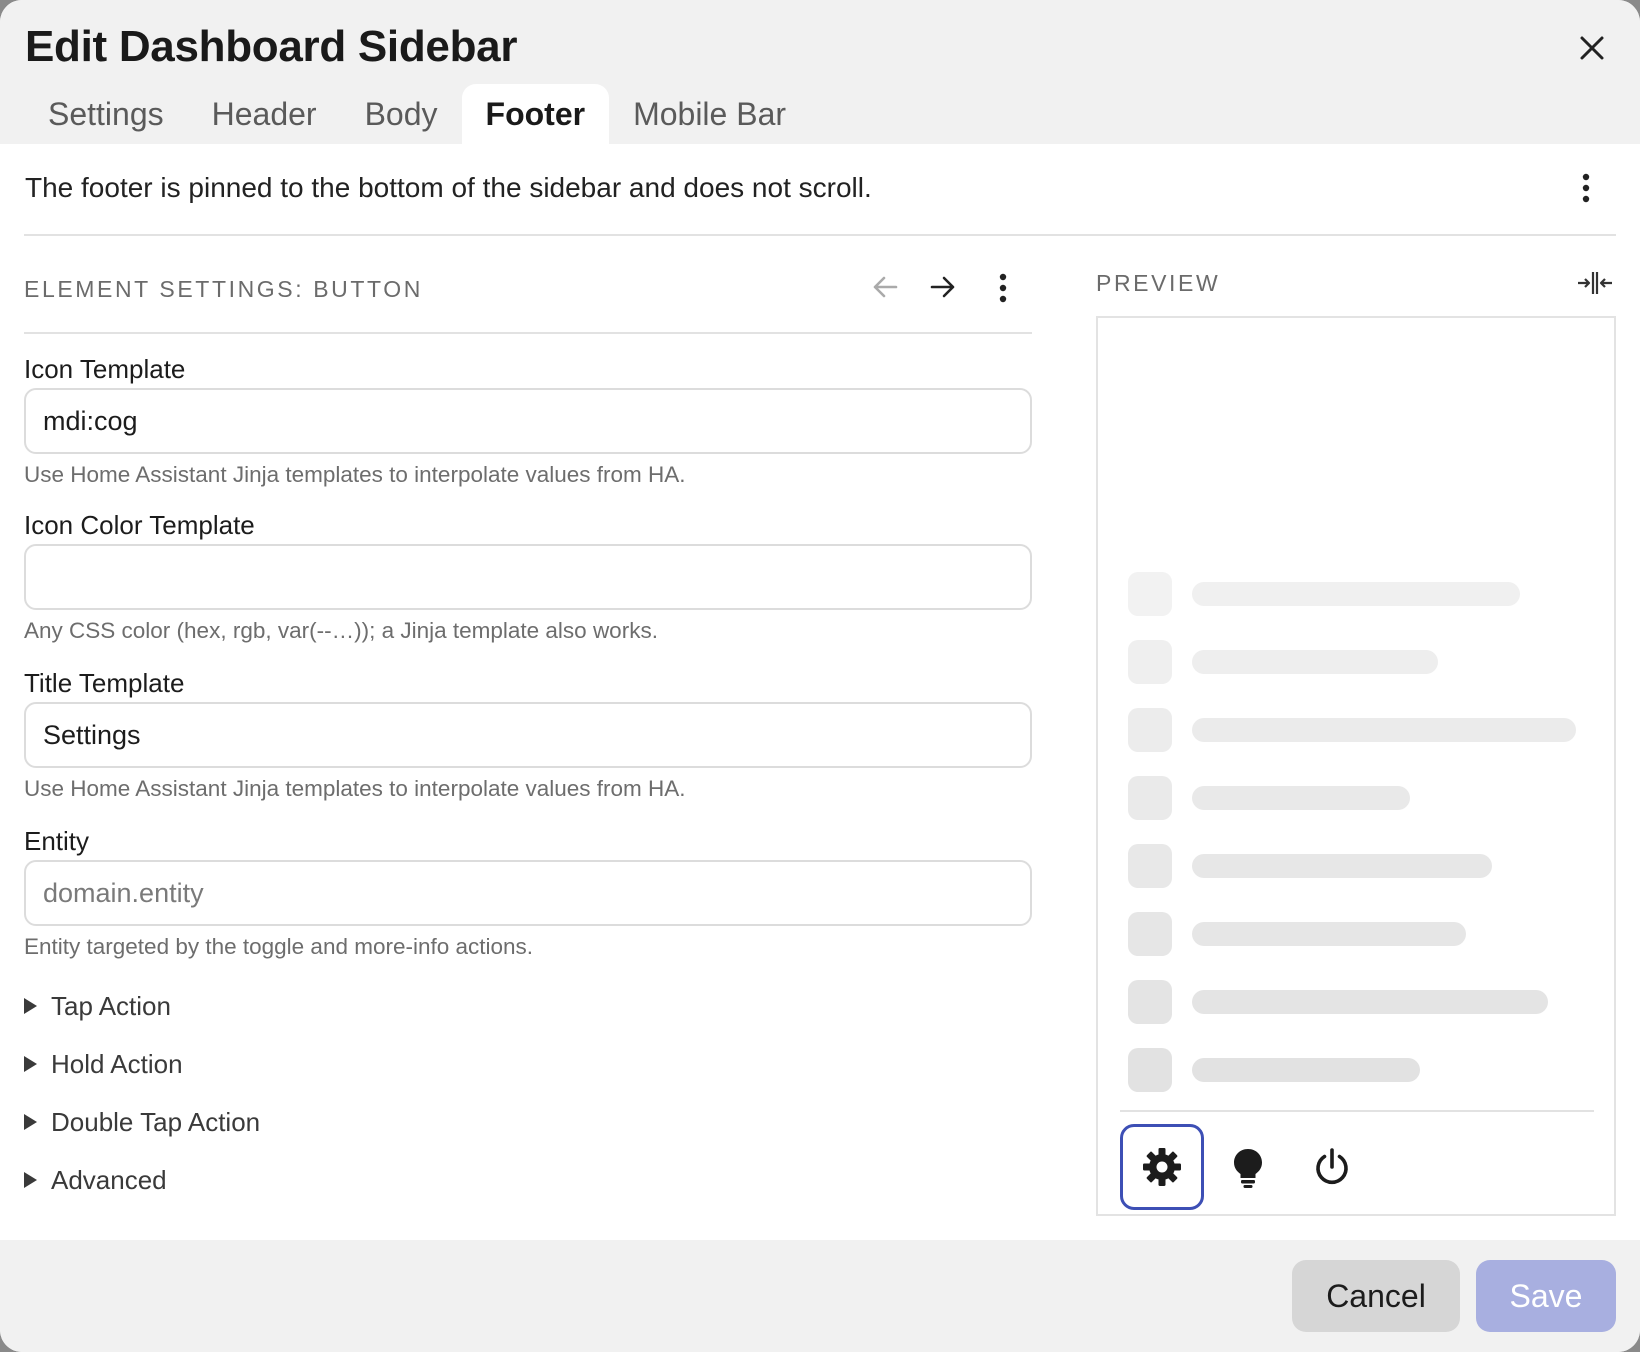  I want to click on element-settings-title: ELEMENT SETTINGS: BUTTON, so click(223, 289).